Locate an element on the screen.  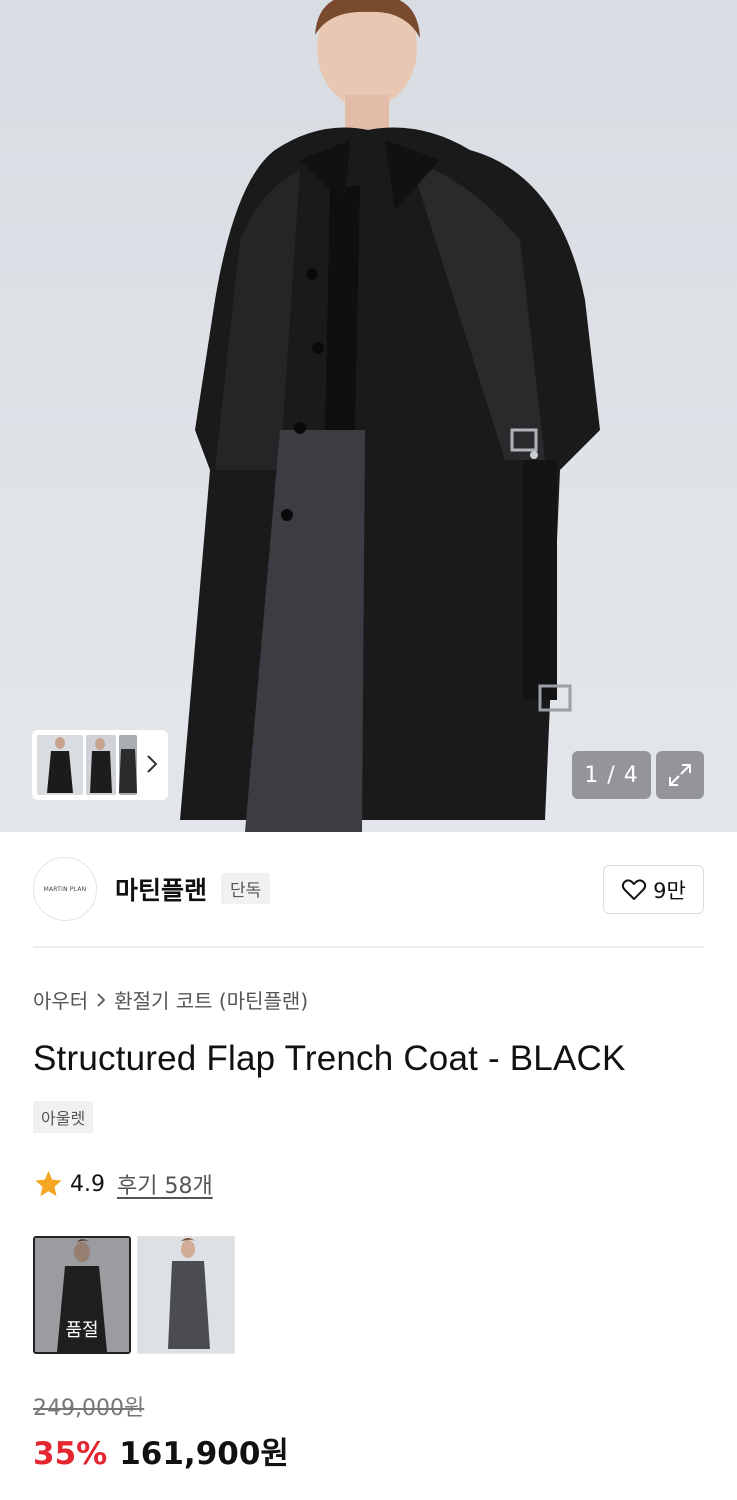
like-button: 9만 is located at coordinates (653, 889).